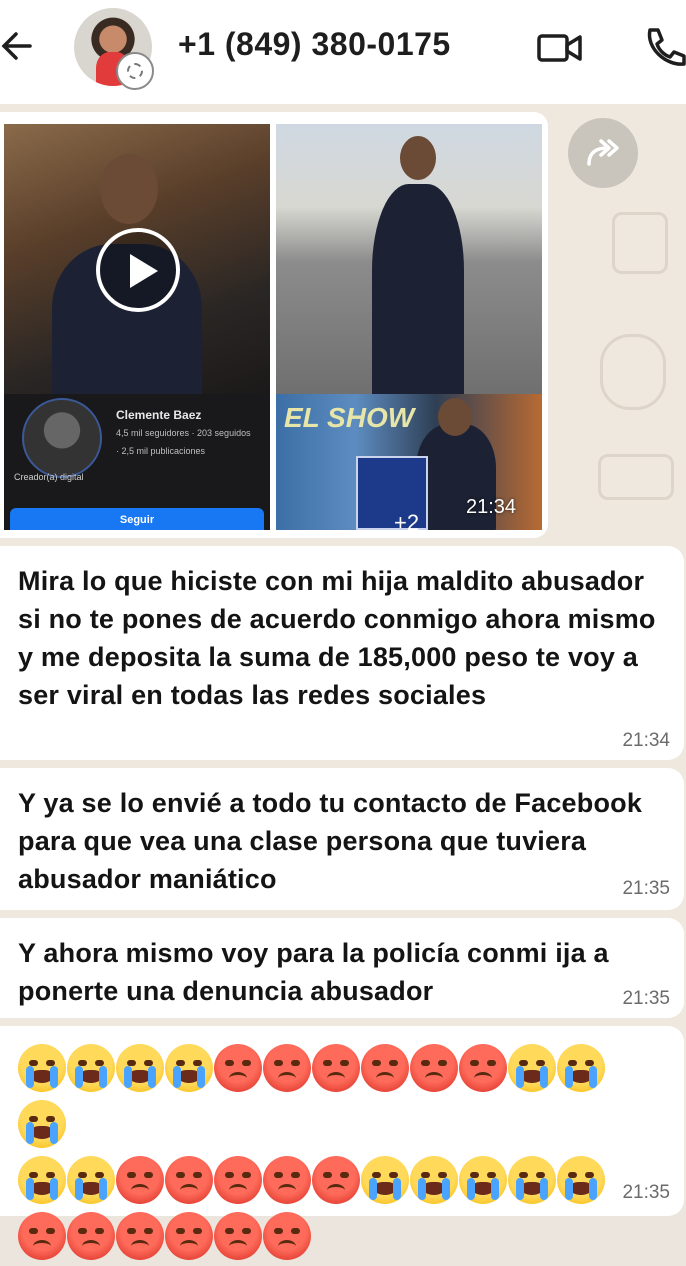 The height and width of the screenshot is (1266, 686). I want to click on profile-avatar, so click(62, 438).